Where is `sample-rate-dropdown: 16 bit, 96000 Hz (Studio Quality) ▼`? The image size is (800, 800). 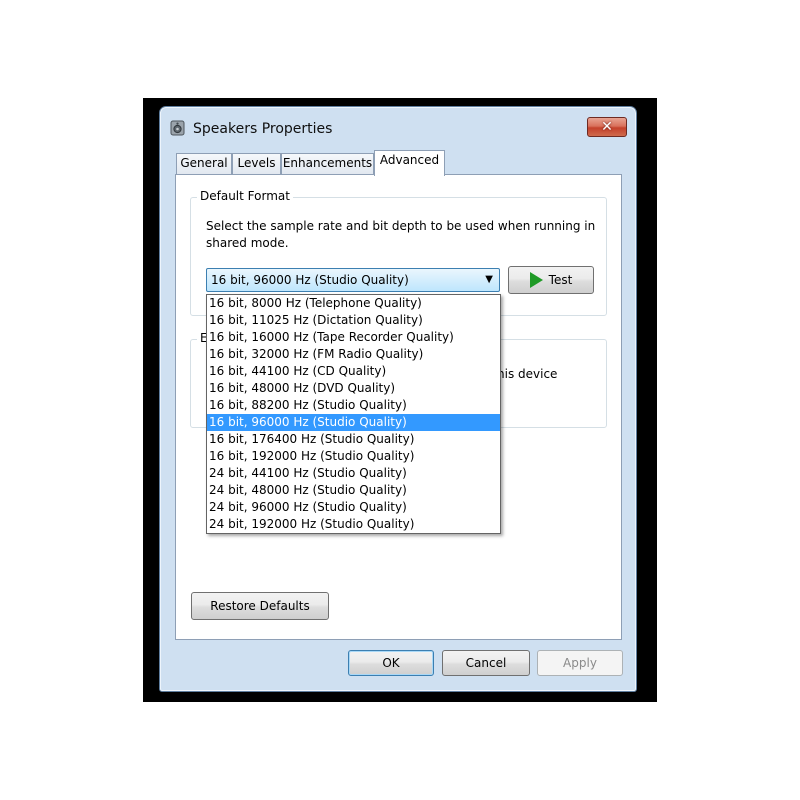
sample-rate-dropdown: 16 bit, 96000 Hz (Studio Quality) ▼ is located at coordinates (353, 280).